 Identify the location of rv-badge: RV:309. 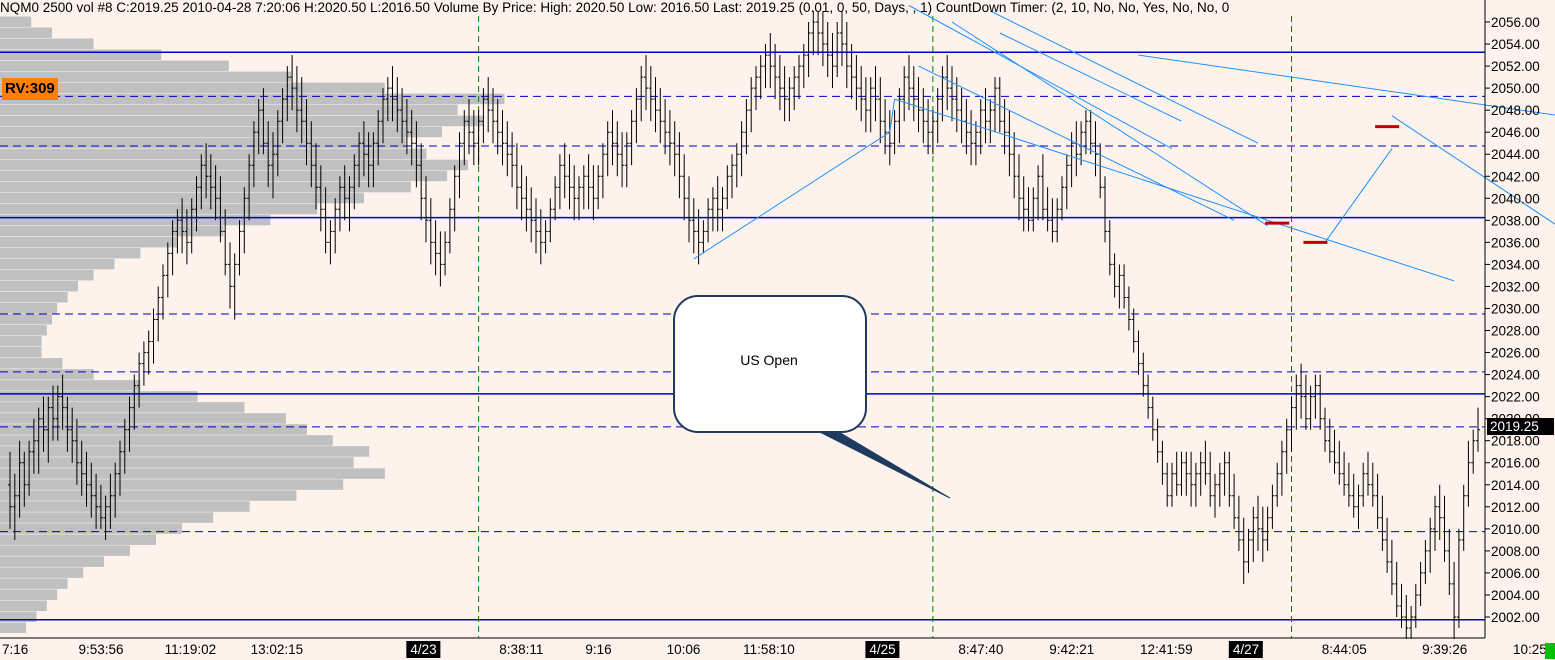
(30, 89).